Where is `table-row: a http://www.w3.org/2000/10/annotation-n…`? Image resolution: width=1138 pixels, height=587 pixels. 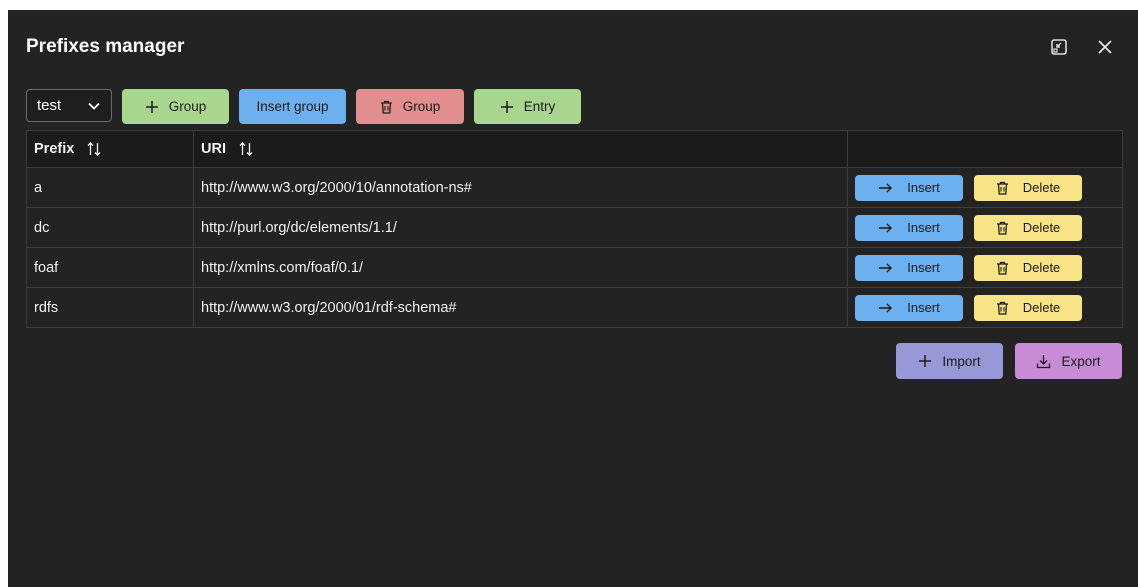 table-row: a http://www.w3.org/2000/10/annotation-n… is located at coordinates (574, 187).